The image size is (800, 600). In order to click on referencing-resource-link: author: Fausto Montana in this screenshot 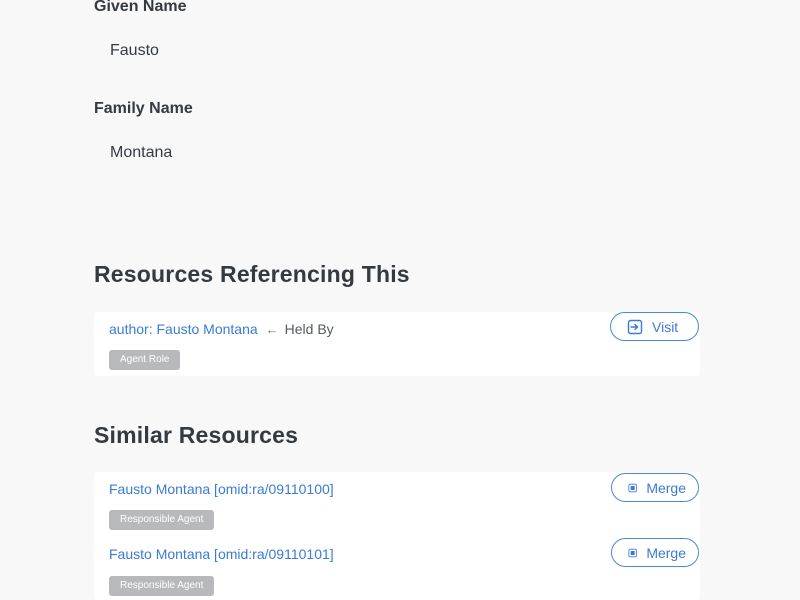, I will do `click(183, 329)`.